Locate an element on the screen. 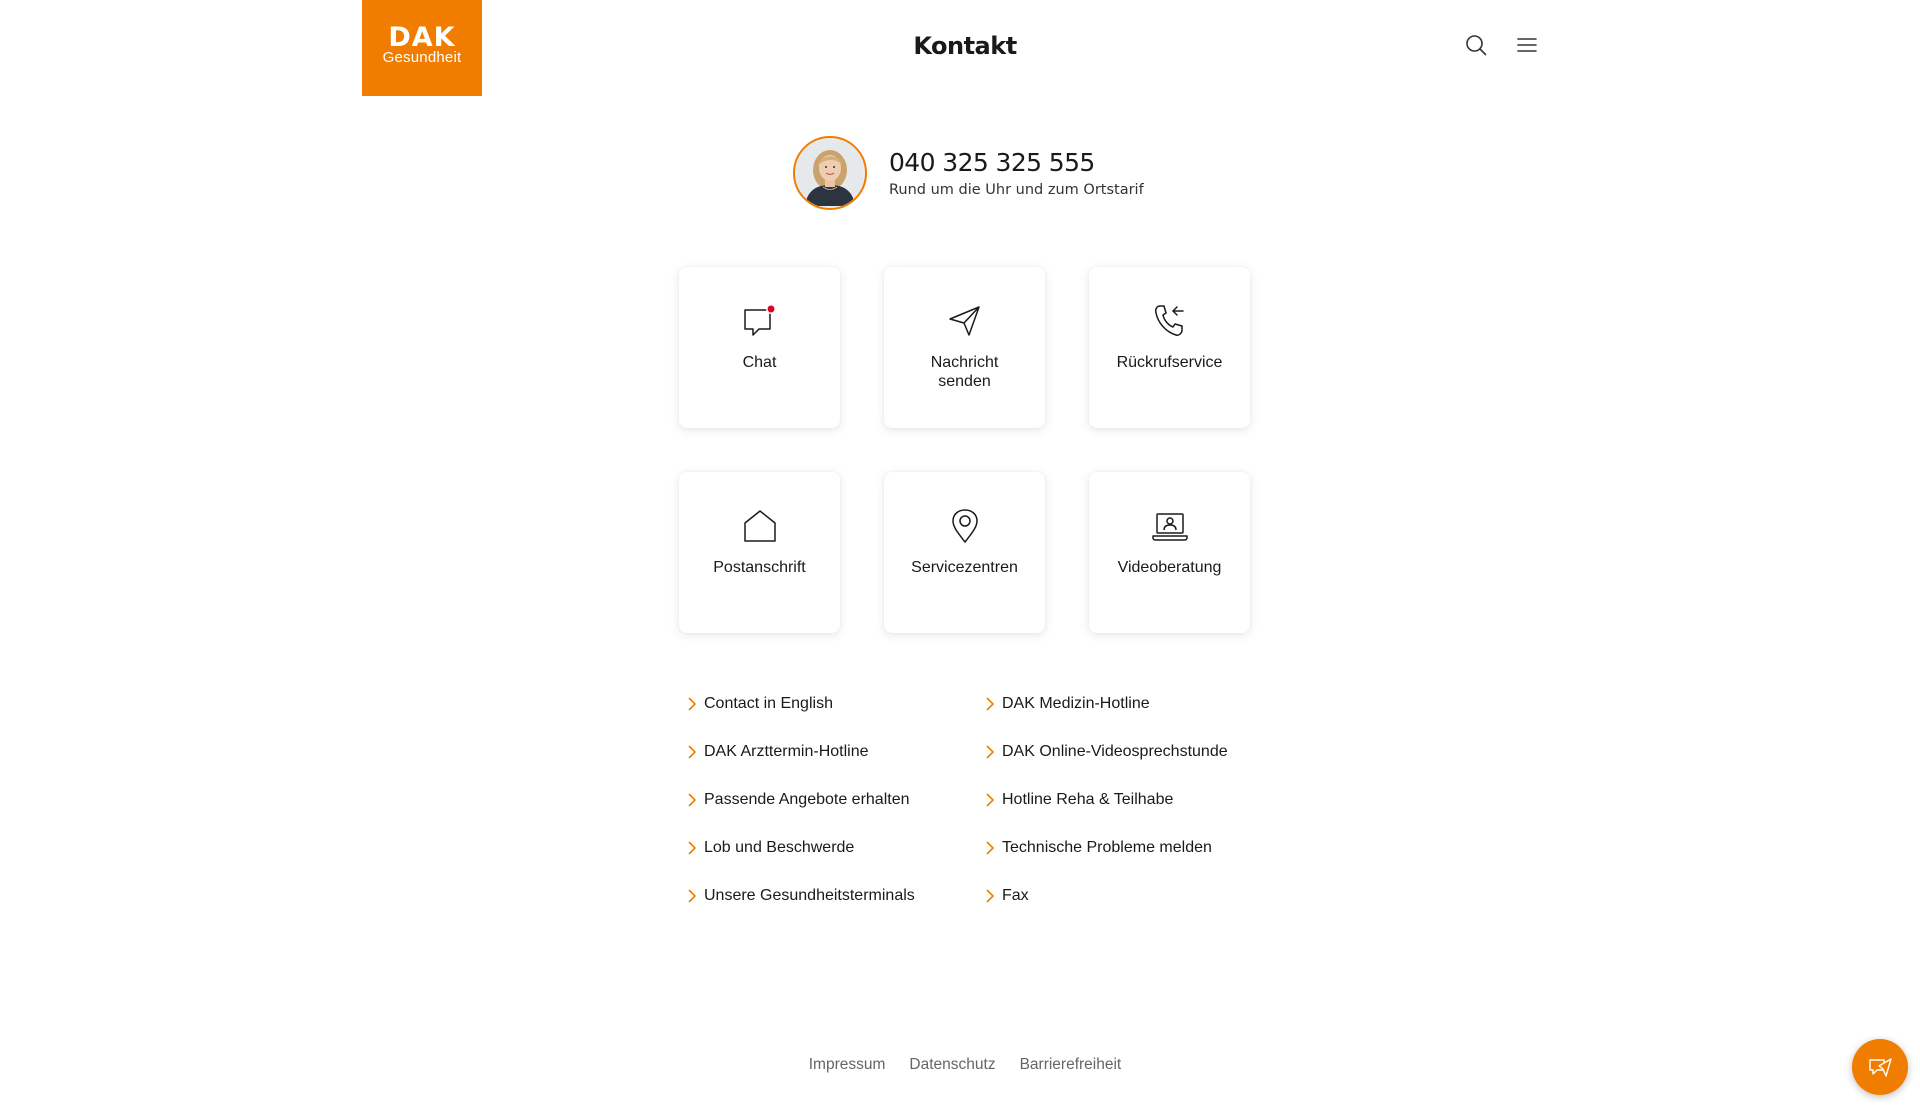 This screenshot has height=1106, width=1920. footer: Impressum Datenschutz Barrierefreiheit is located at coordinates (960, 1065).